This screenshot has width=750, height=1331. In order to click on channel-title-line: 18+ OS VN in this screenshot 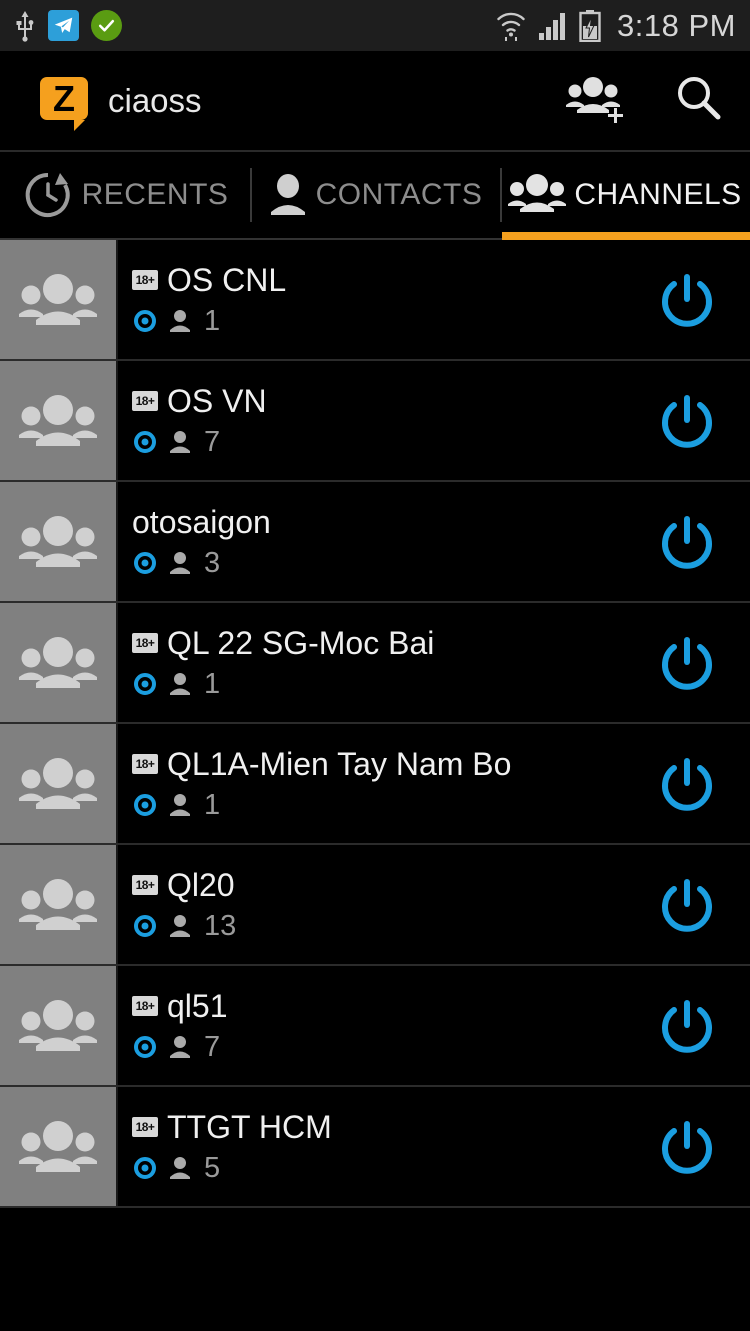, I will do `click(378, 401)`.